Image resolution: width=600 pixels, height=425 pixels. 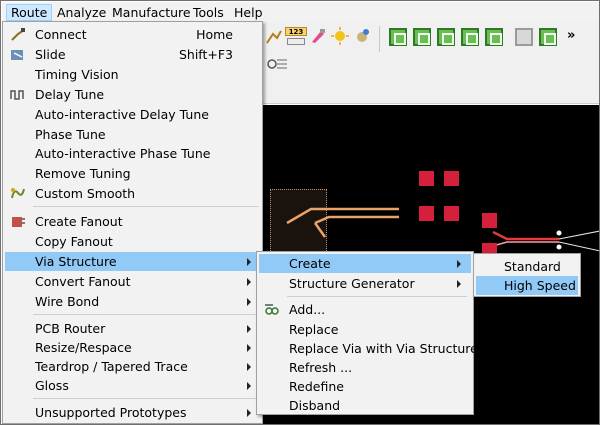 I want to click on menu-item-replace: Replace, so click(x=365, y=329).